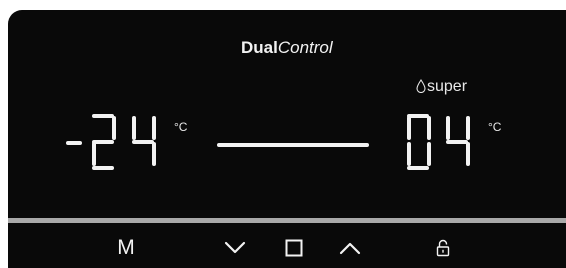 Image resolution: width=566 pixels, height=268 pixels. Describe the element at coordinates (126, 248) in the screenshot. I see `mode-button: M` at that location.